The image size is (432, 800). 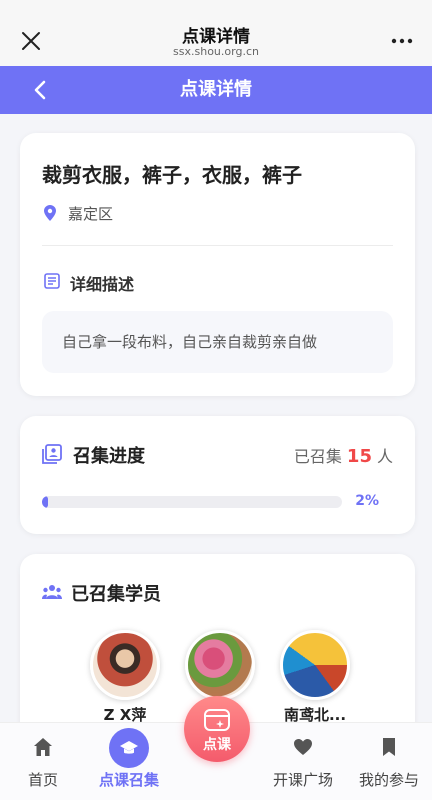 I want to click on tab-label: 我的参与, so click(x=388, y=780).